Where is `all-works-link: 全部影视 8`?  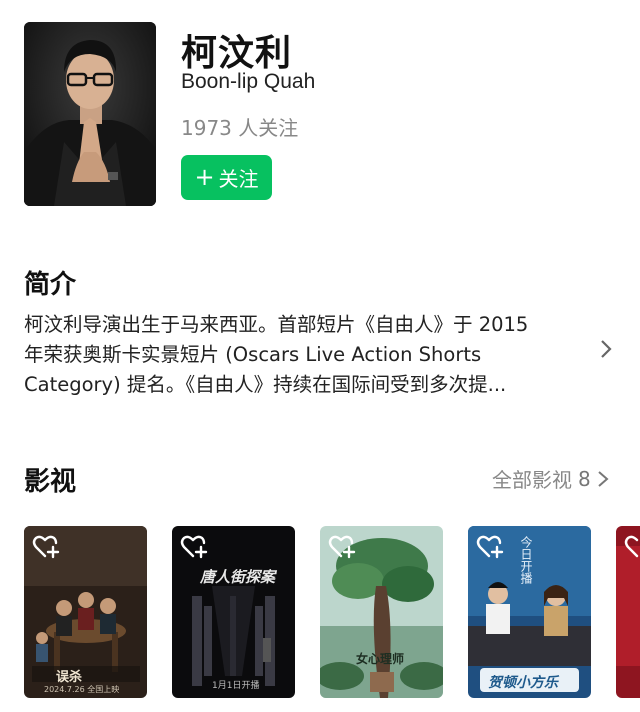
all-works-link: 全部影视 8 is located at coordinates (550, 478).